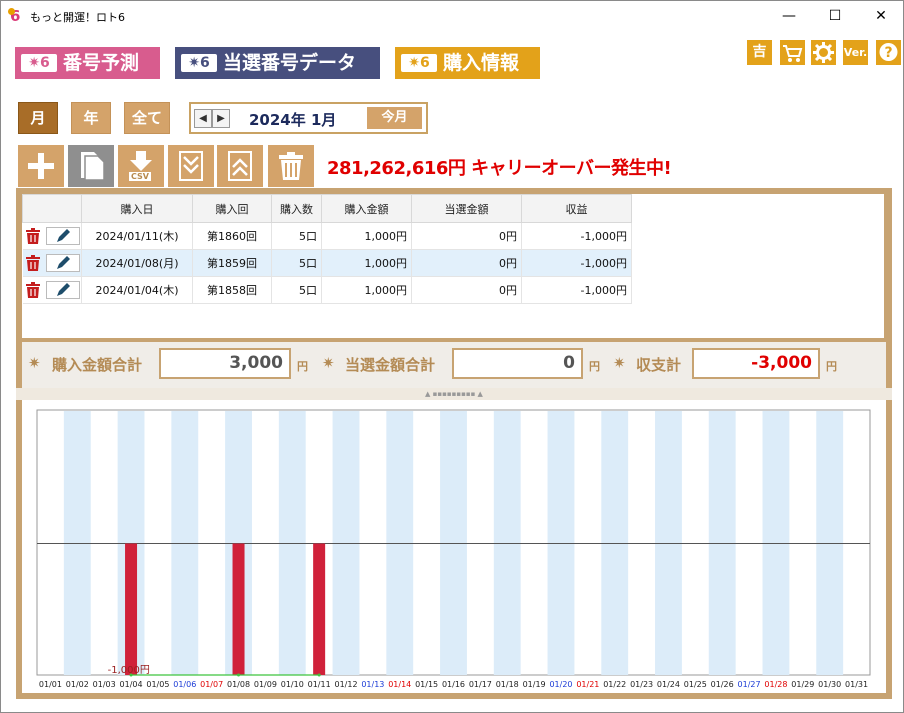 The height and width of the screenshot is (713, 904). I want to click on cart-icon, so click(792, 52).